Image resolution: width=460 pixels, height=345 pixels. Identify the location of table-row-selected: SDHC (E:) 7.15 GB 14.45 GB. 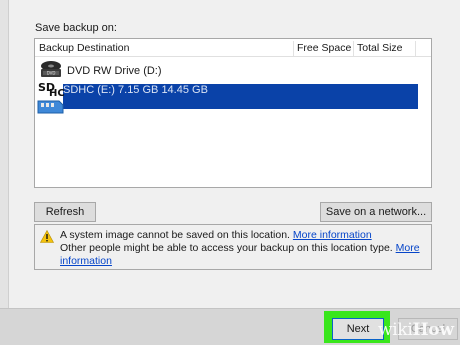
(240, 96).